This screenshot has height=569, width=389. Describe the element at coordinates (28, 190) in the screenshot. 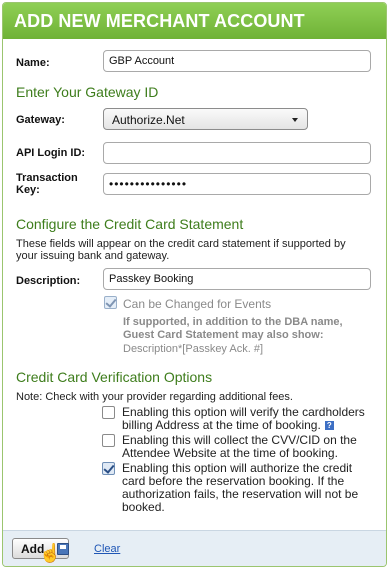

I see `transaction-key-label-line2: Key:` at that location.